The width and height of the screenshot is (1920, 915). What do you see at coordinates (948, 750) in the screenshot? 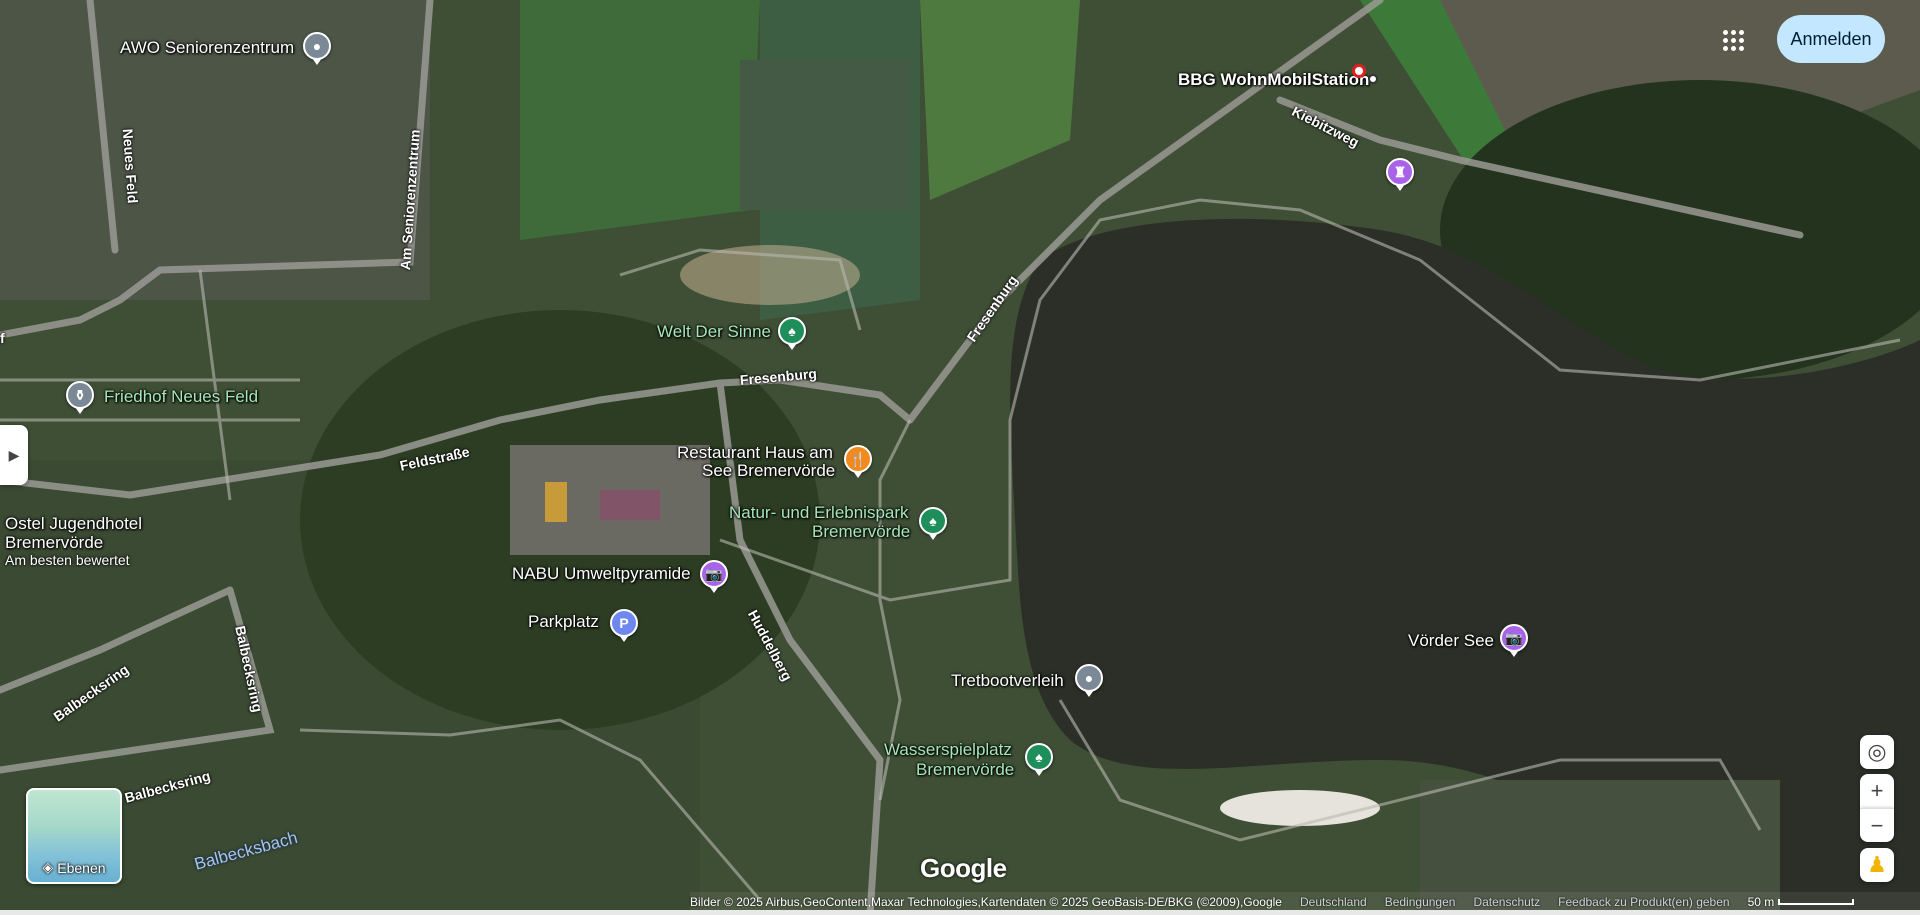
I see `place-label-wasser-line1: Wasserspielplatz` at bounding box center [948, 750].